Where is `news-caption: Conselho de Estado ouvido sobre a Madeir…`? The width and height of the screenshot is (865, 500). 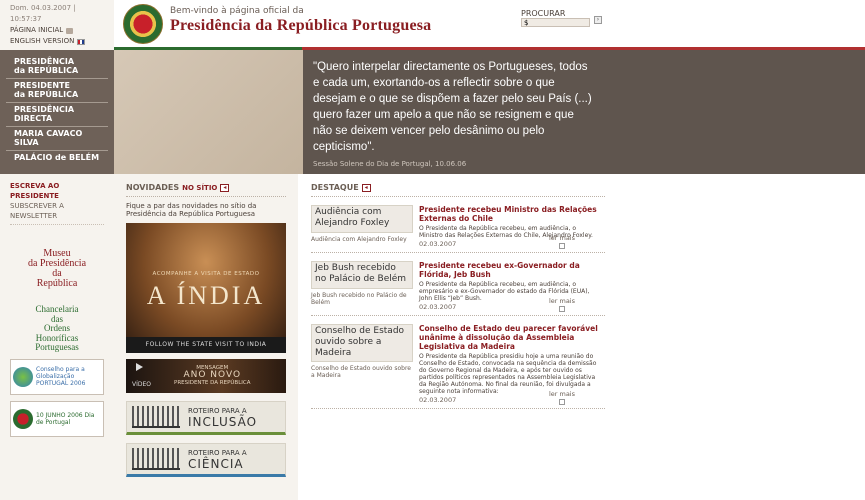
news-caption: Conselho de Estado ouvido sobre a Madeir… is located at coordinates (361, 372).